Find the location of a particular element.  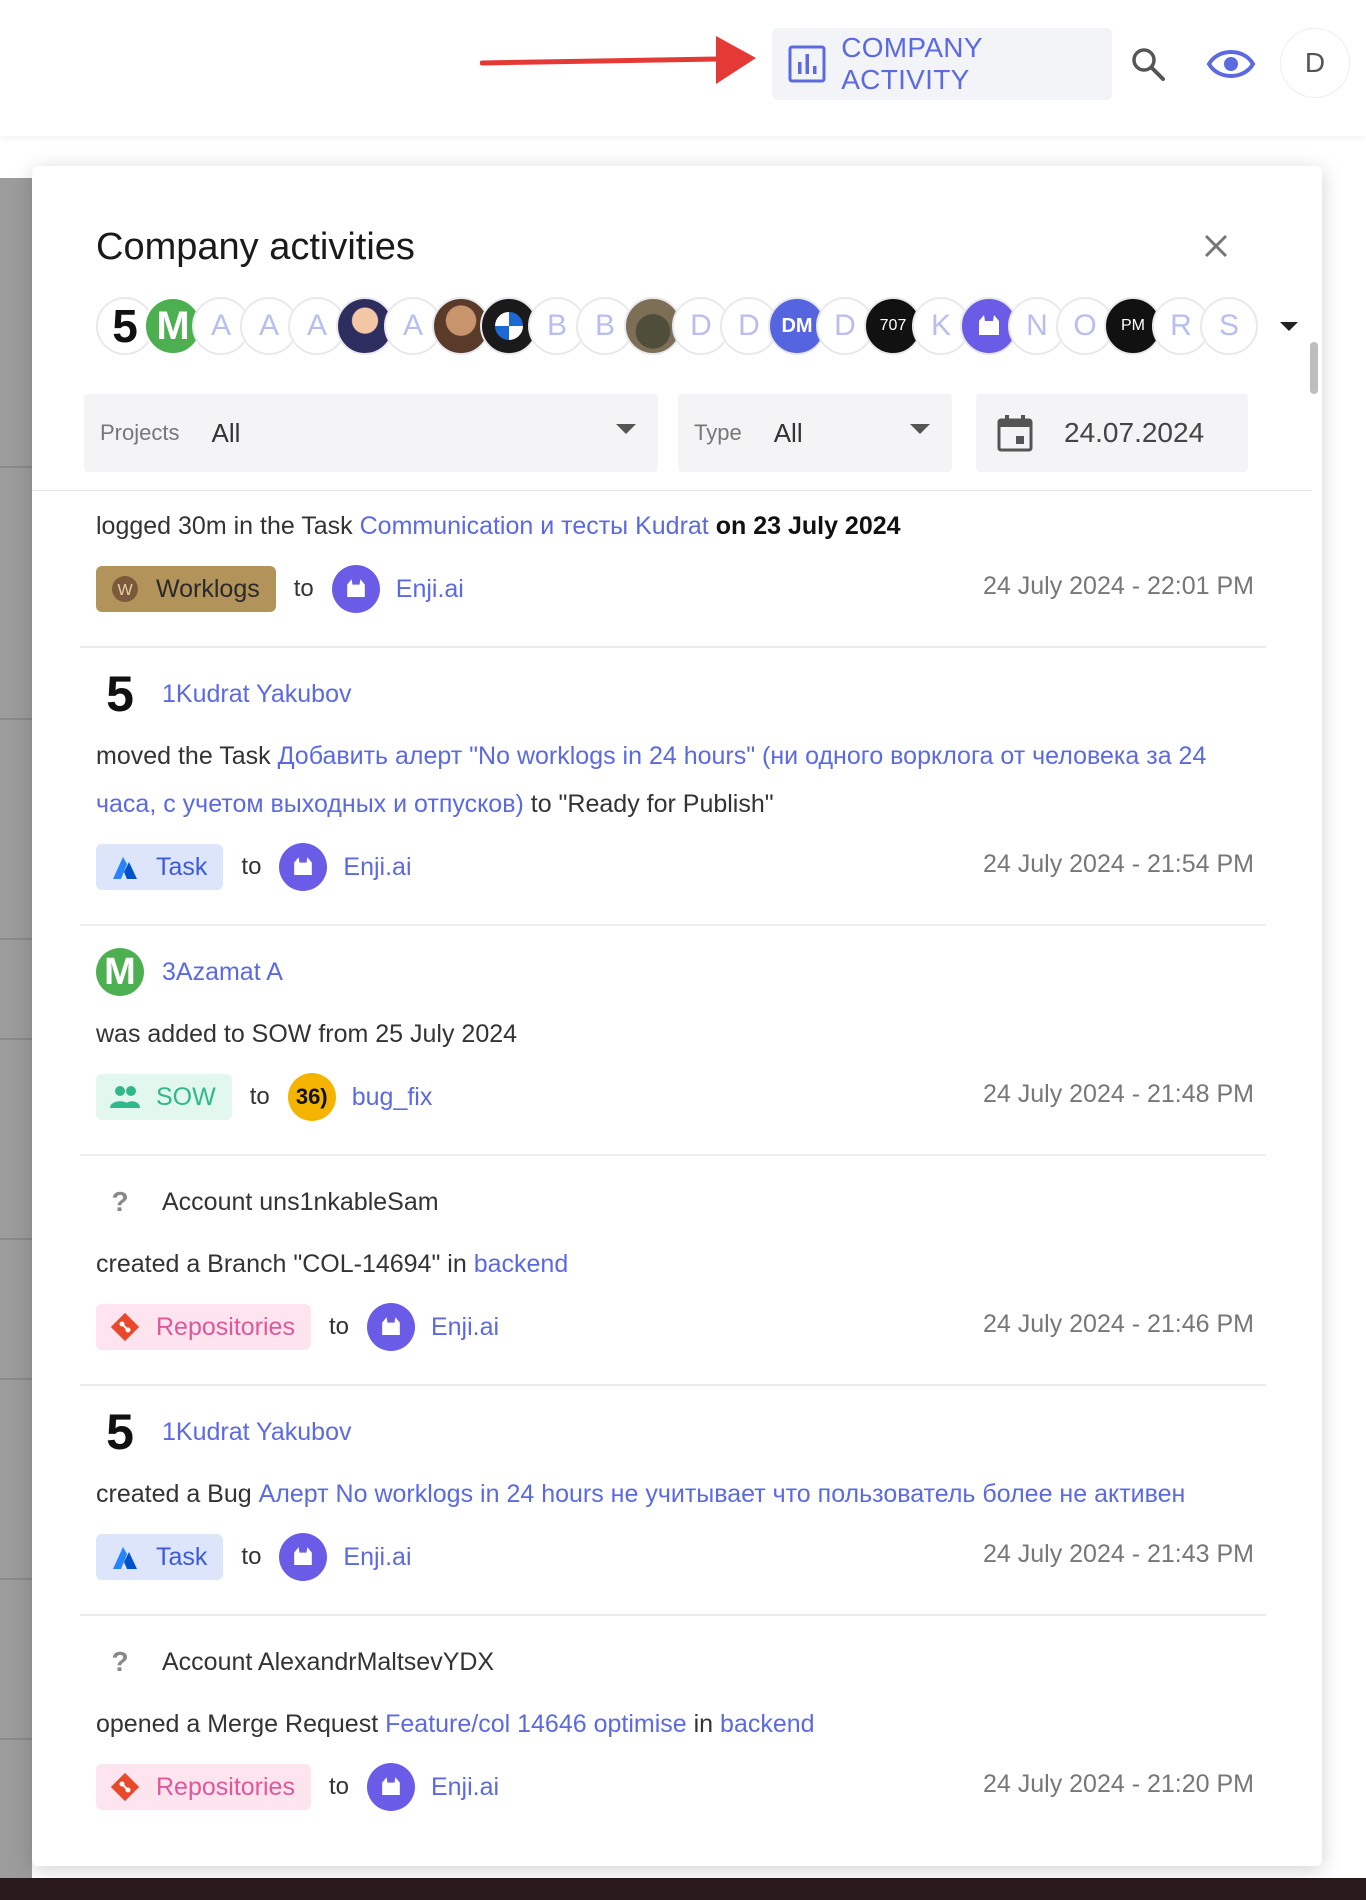

dropdown-arrow-icon is located at coordinates (920, 429).